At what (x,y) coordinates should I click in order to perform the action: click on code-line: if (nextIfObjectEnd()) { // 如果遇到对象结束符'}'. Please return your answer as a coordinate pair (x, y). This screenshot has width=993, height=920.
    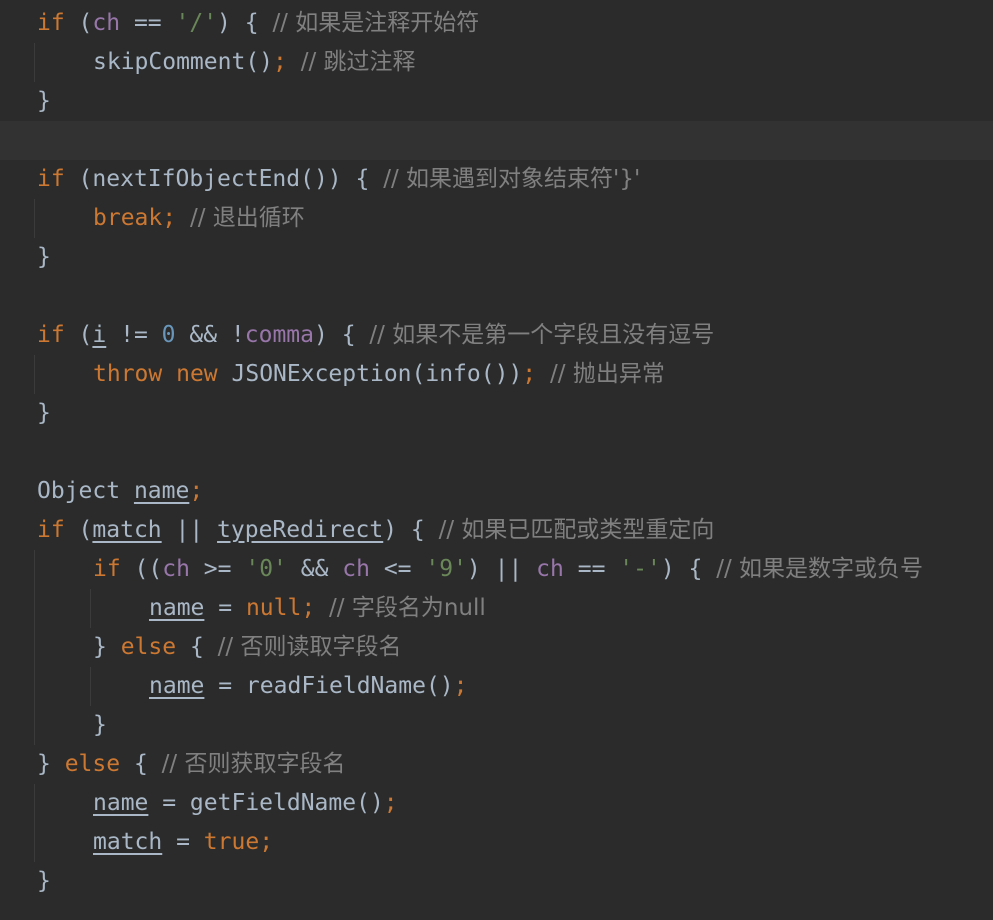
    Looking at the image, I should click on (496, 179).